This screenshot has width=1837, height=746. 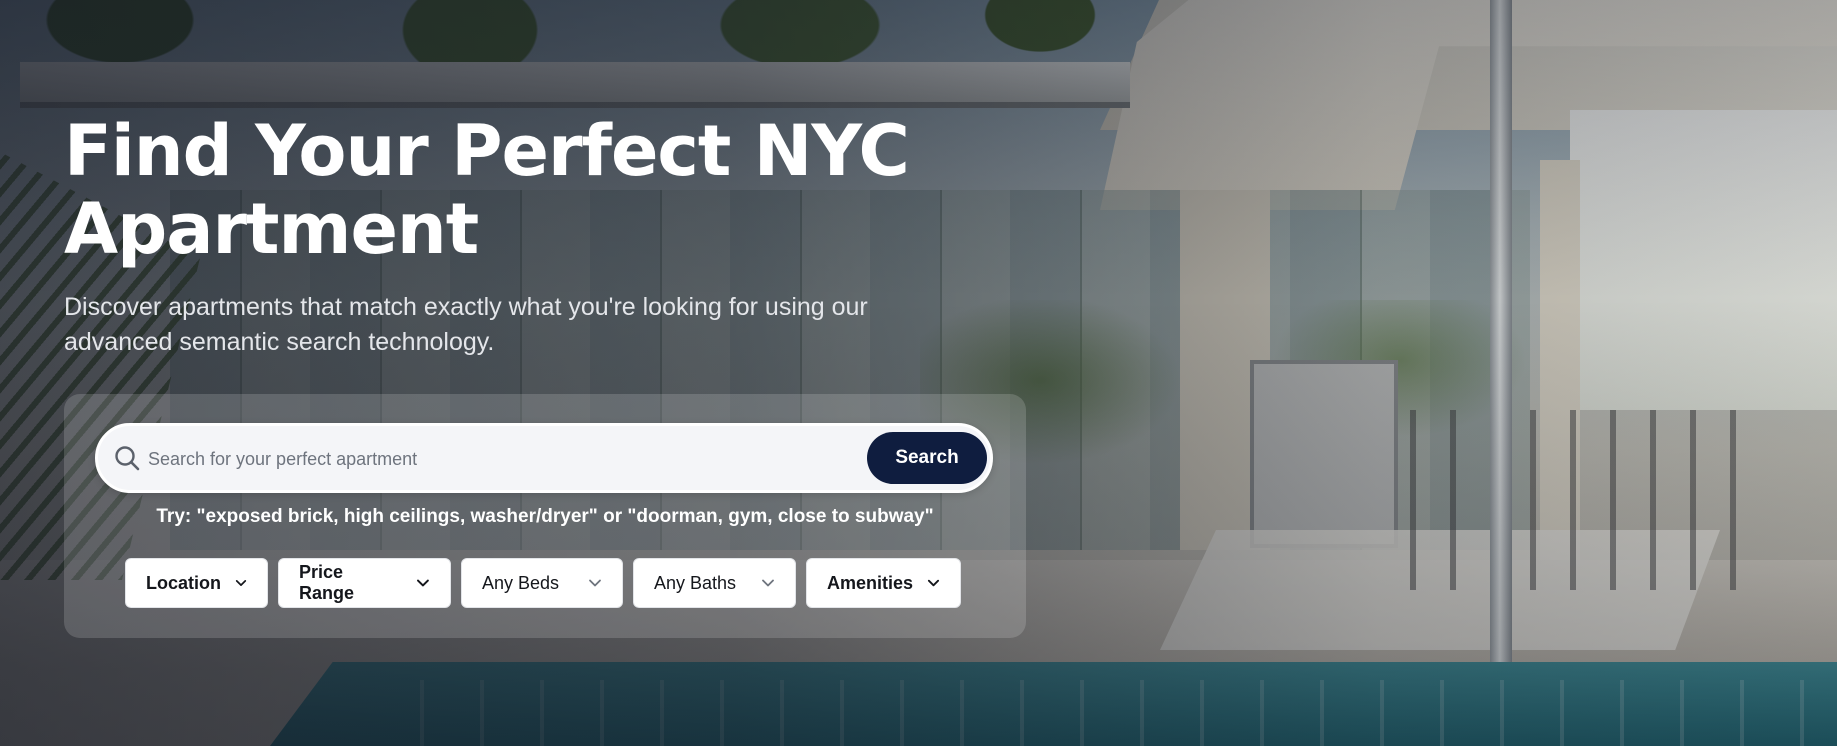 What do you see at coordinates (521, 582) in the screenshot?
I see `filter-label: Any Beds` at bounding box center [521, 582].